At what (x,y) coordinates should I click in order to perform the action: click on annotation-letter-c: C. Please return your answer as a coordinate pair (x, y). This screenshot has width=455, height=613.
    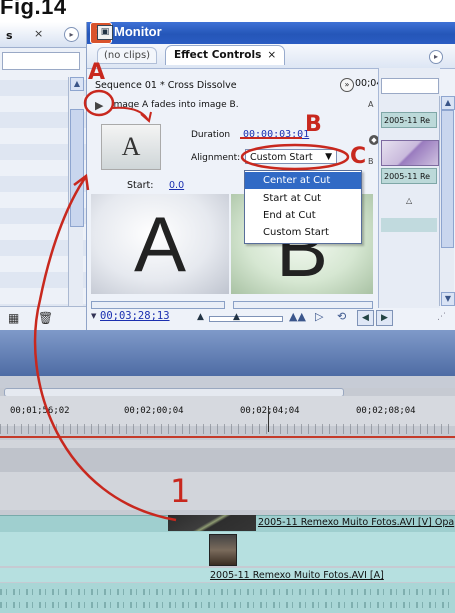
    Looking at the image, I should click on (358, 156).